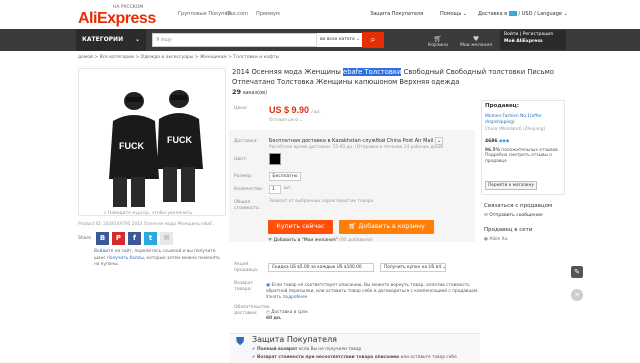 This screenshot has height=363, width=640. I want to click on aliexpress-logo: AliExpress, so click(117, 19).